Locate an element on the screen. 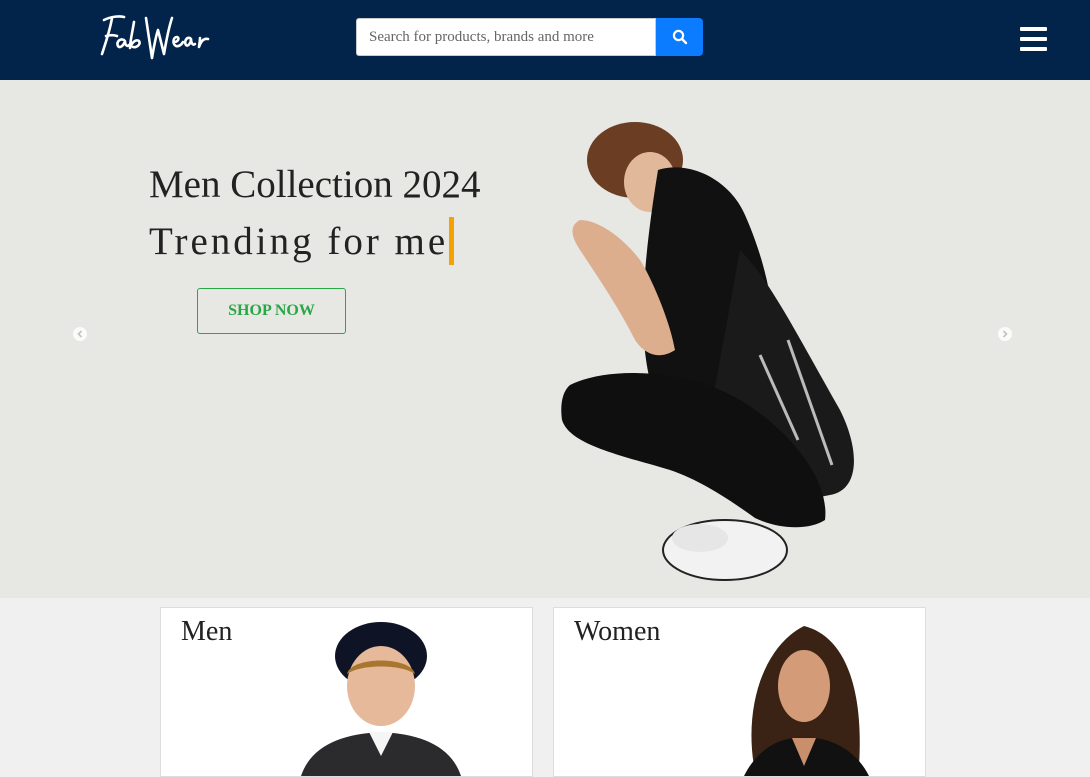  hamburger-icon is located at coordinates (1033, 39).